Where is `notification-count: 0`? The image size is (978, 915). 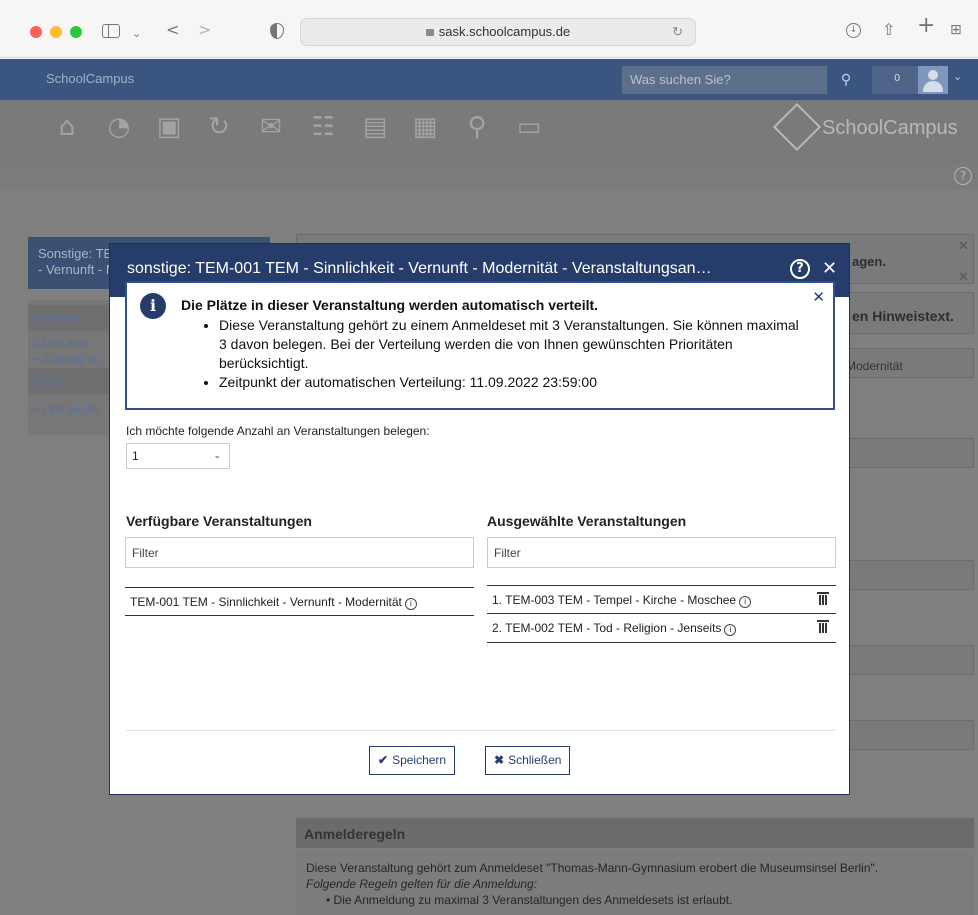
notification-count: 0 is located at coordinates (895, 80).